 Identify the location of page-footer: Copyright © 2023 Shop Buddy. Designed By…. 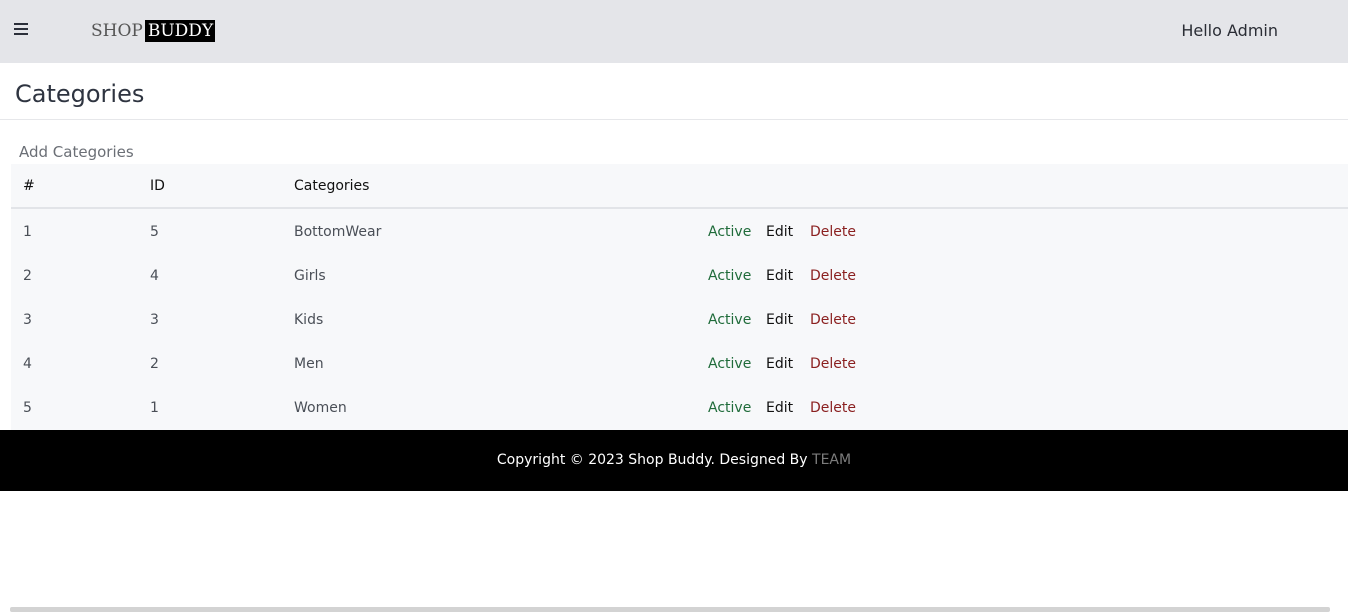
(674, 460).